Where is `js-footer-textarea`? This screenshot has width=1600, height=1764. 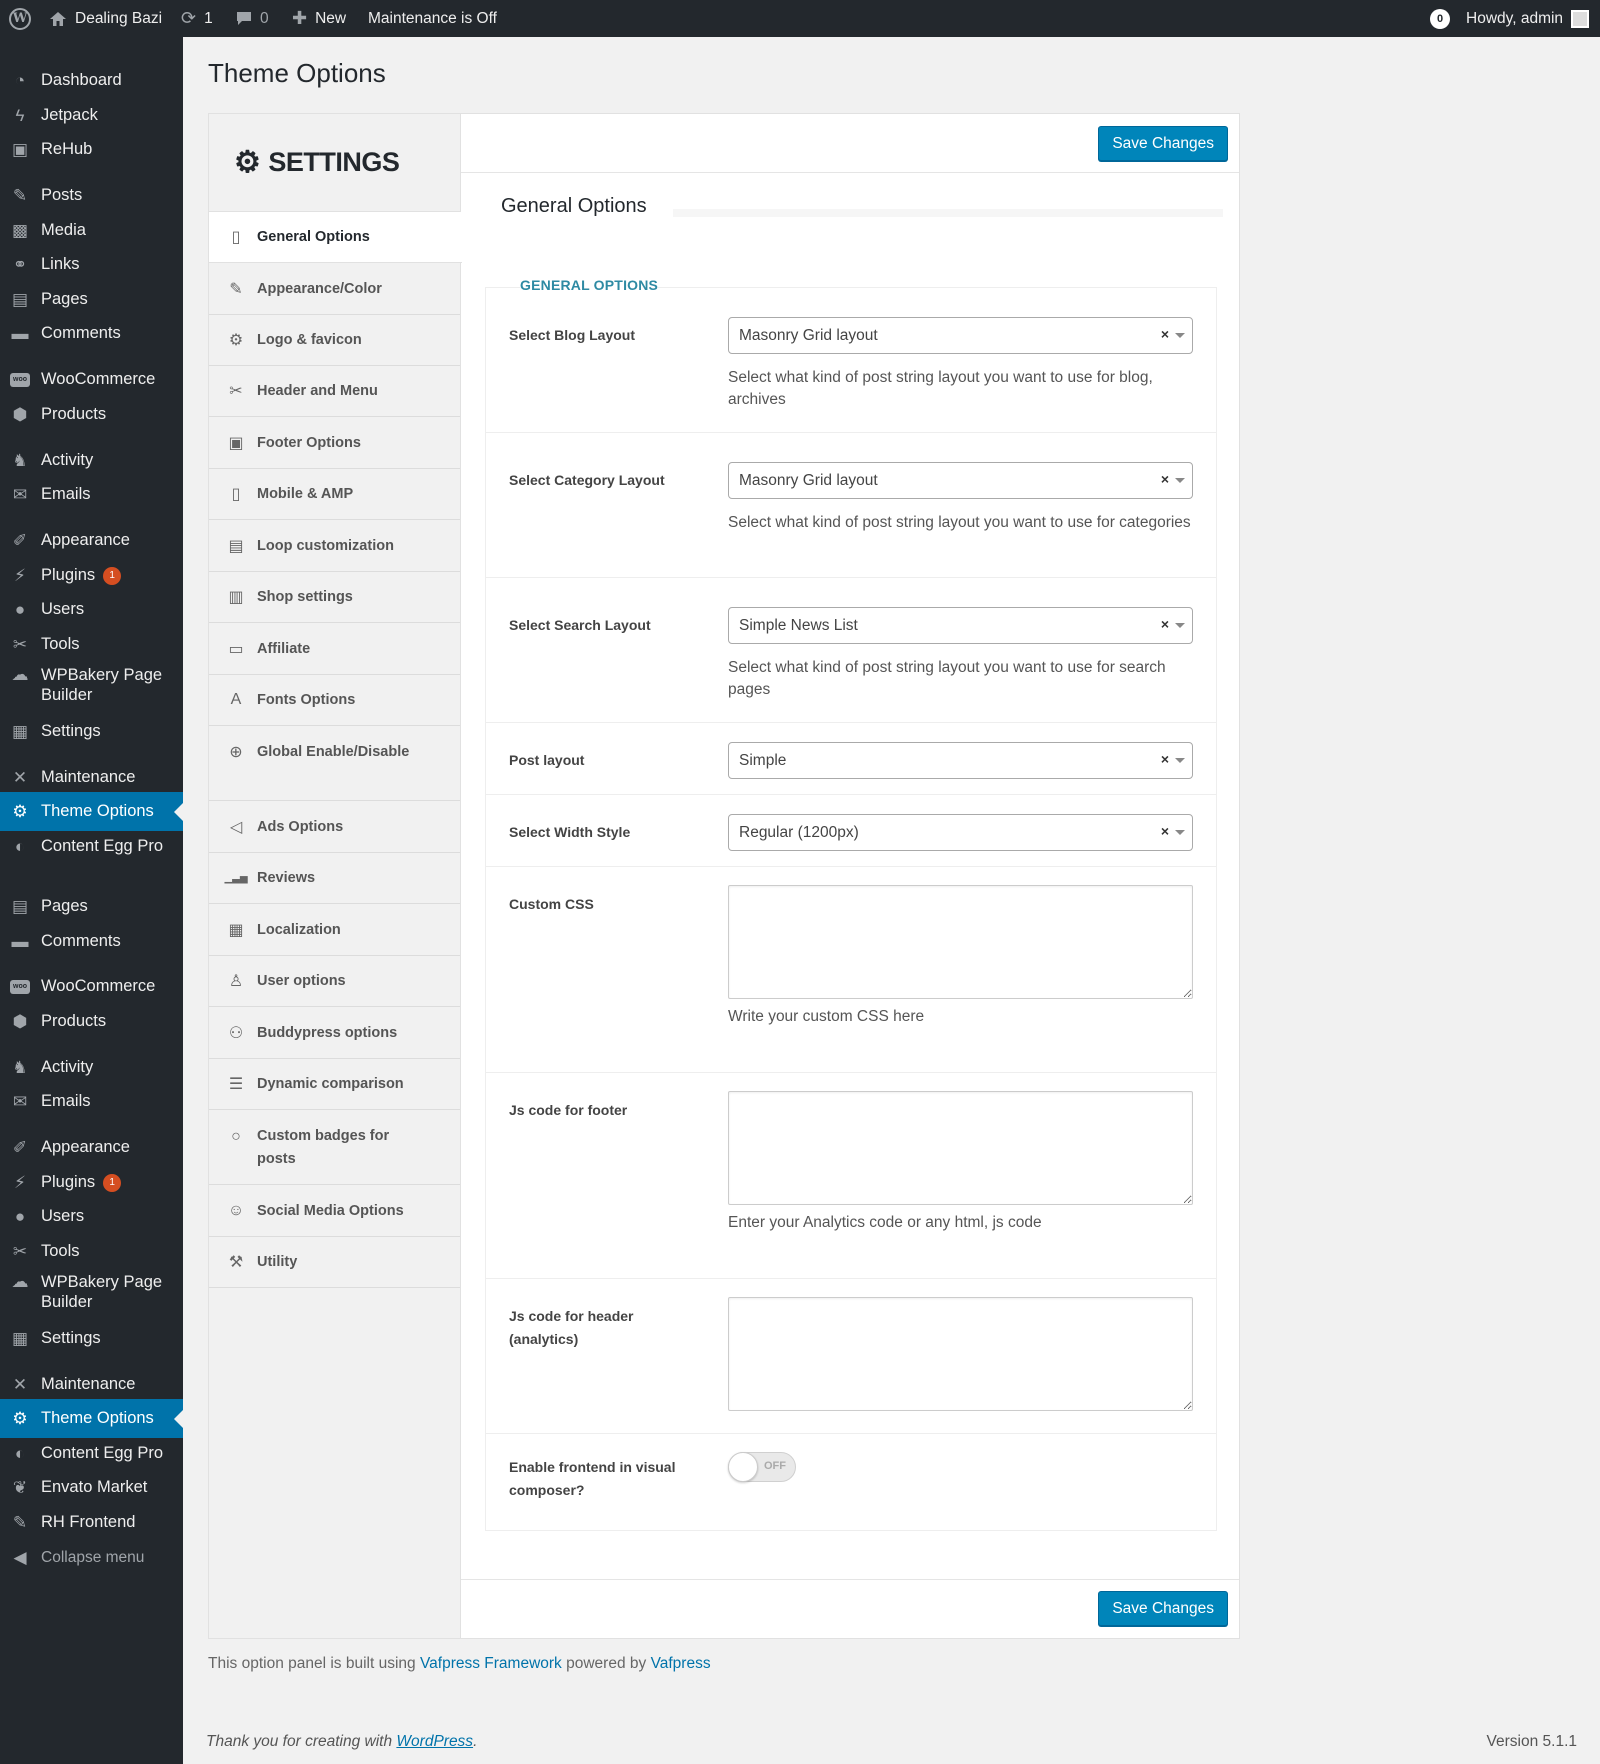 js-footer-textarea is located at coordinates (960, 1148).